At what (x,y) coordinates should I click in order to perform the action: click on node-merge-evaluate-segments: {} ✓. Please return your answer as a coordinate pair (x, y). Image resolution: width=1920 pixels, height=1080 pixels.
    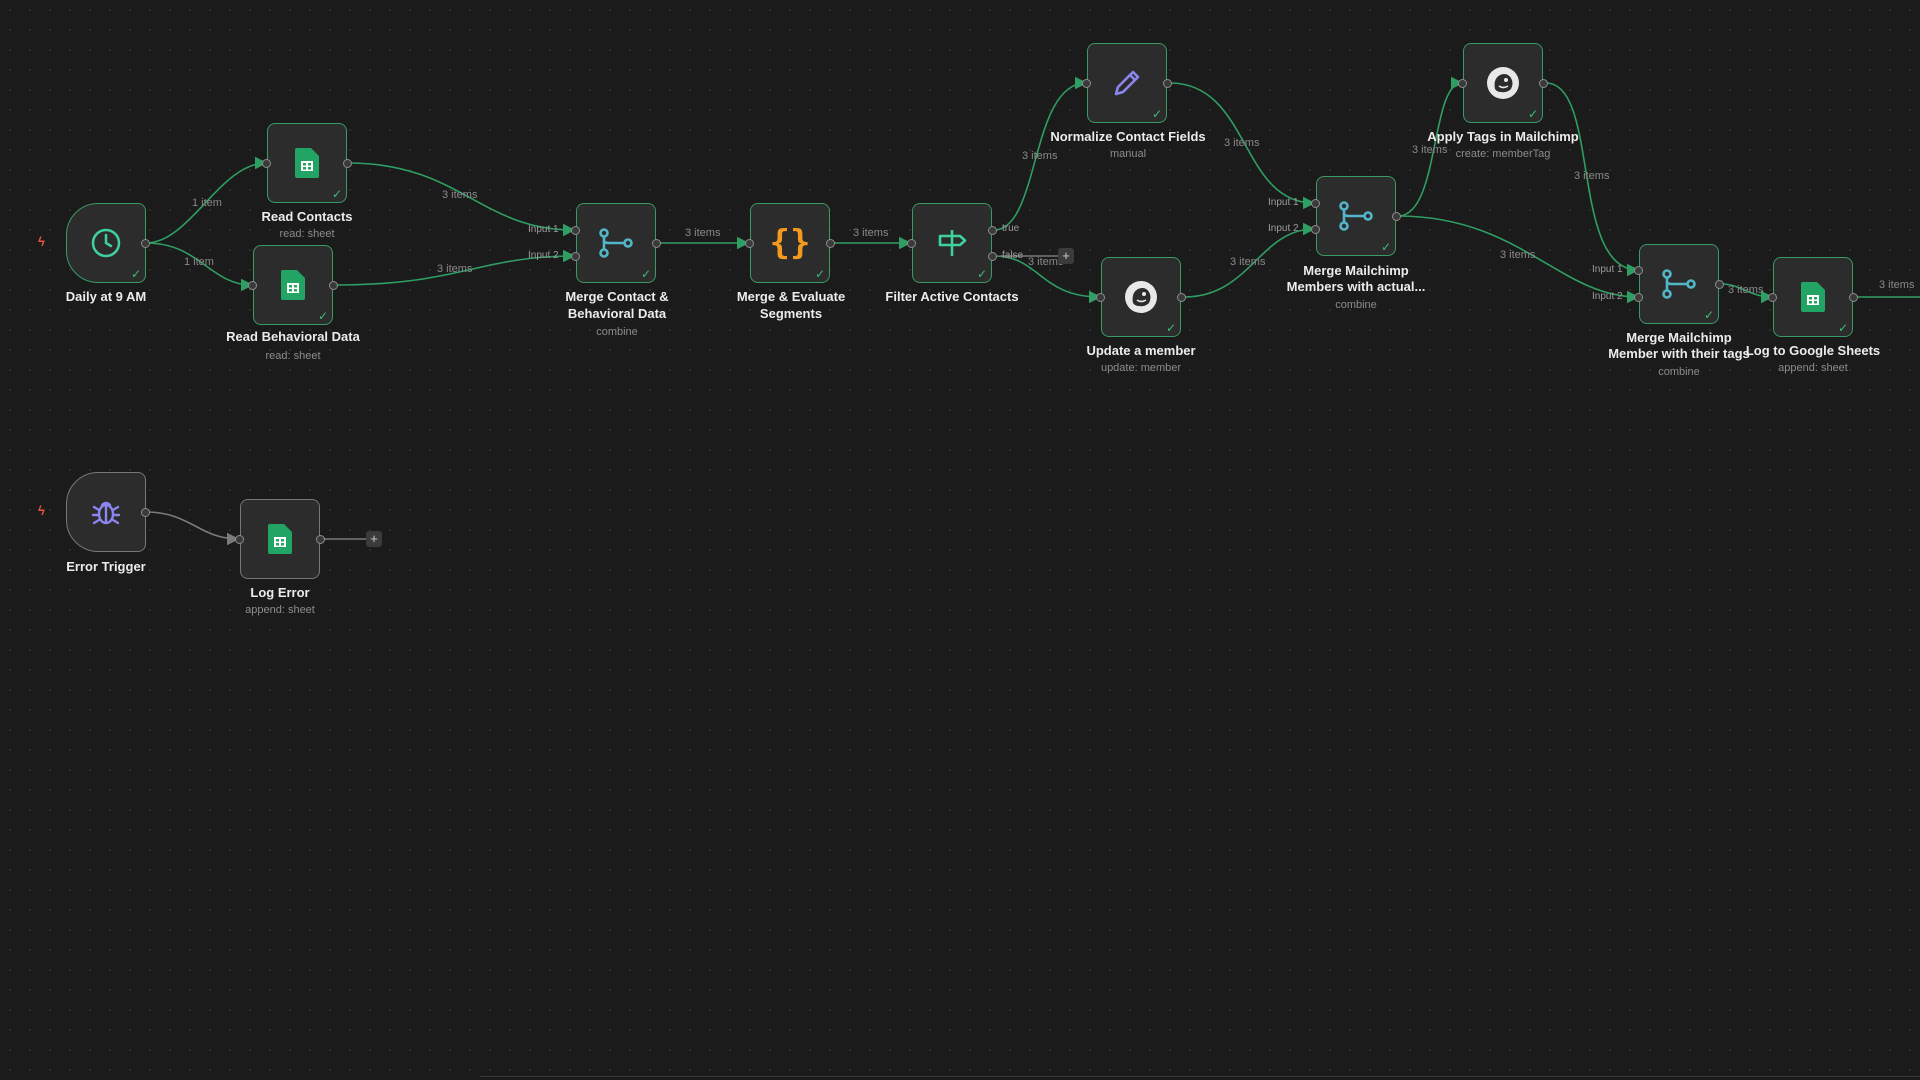
    Looking at the image, I should click on (790, 243).